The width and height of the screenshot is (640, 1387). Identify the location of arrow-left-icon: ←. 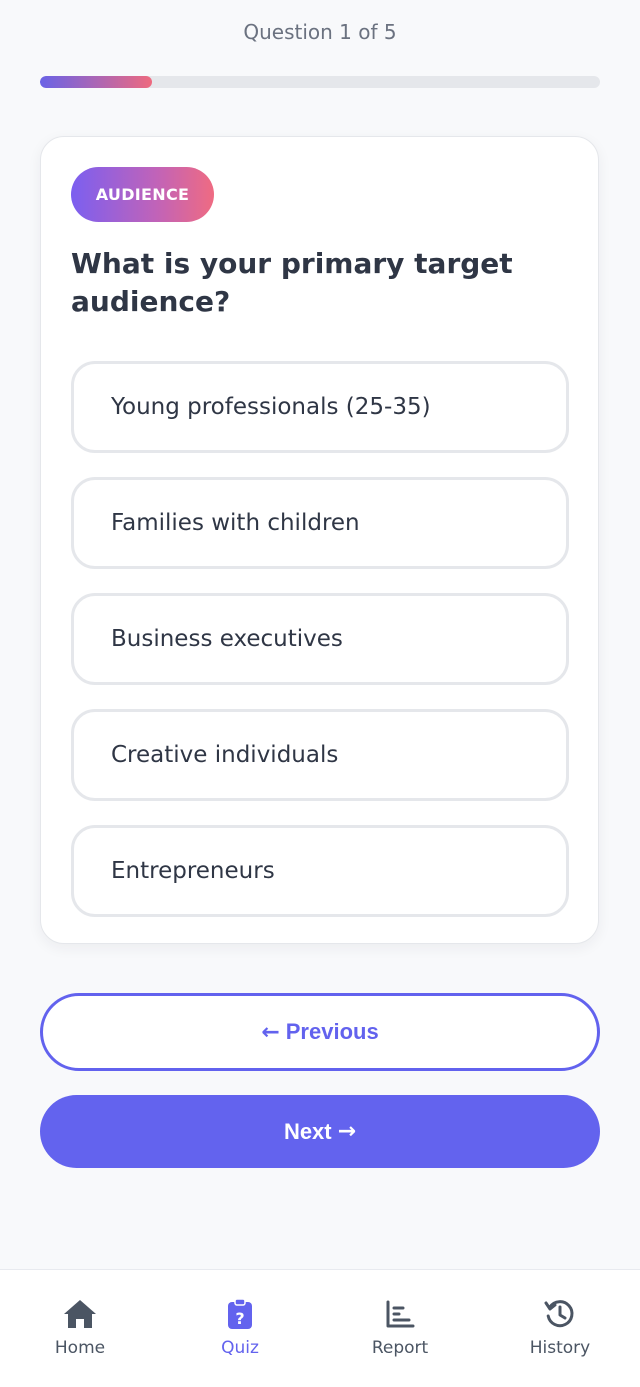
(270, 1032).